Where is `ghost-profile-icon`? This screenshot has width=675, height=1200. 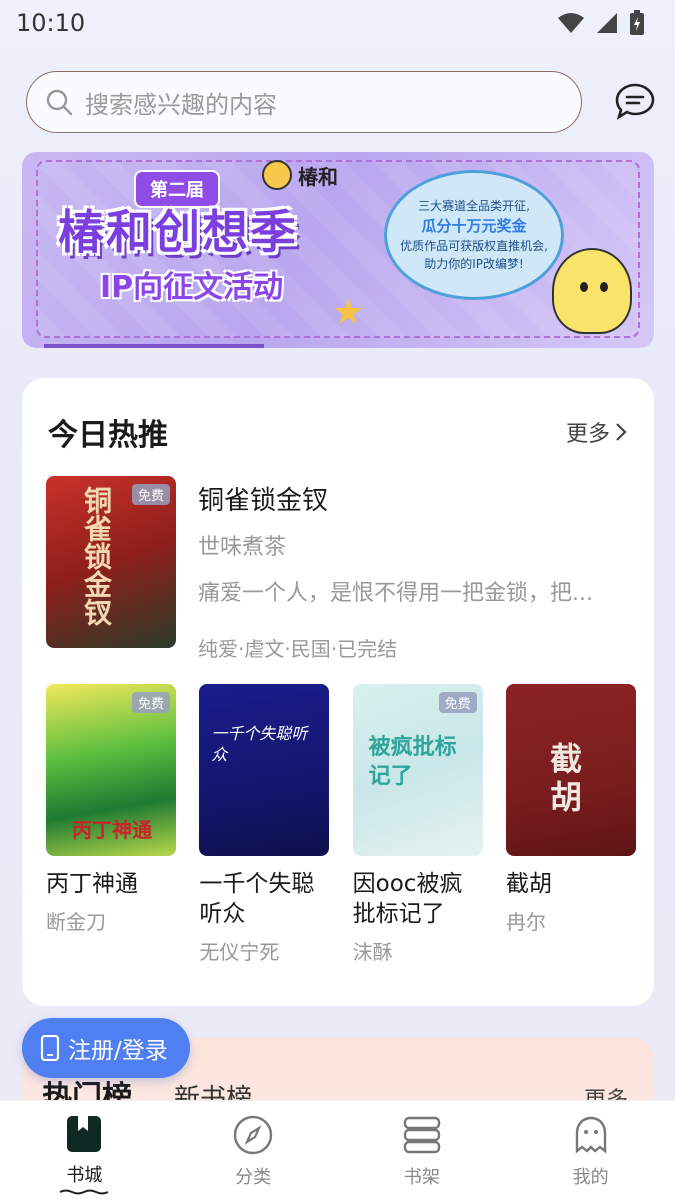 ghost-profile-icon is located at coordinates (590, 1135).